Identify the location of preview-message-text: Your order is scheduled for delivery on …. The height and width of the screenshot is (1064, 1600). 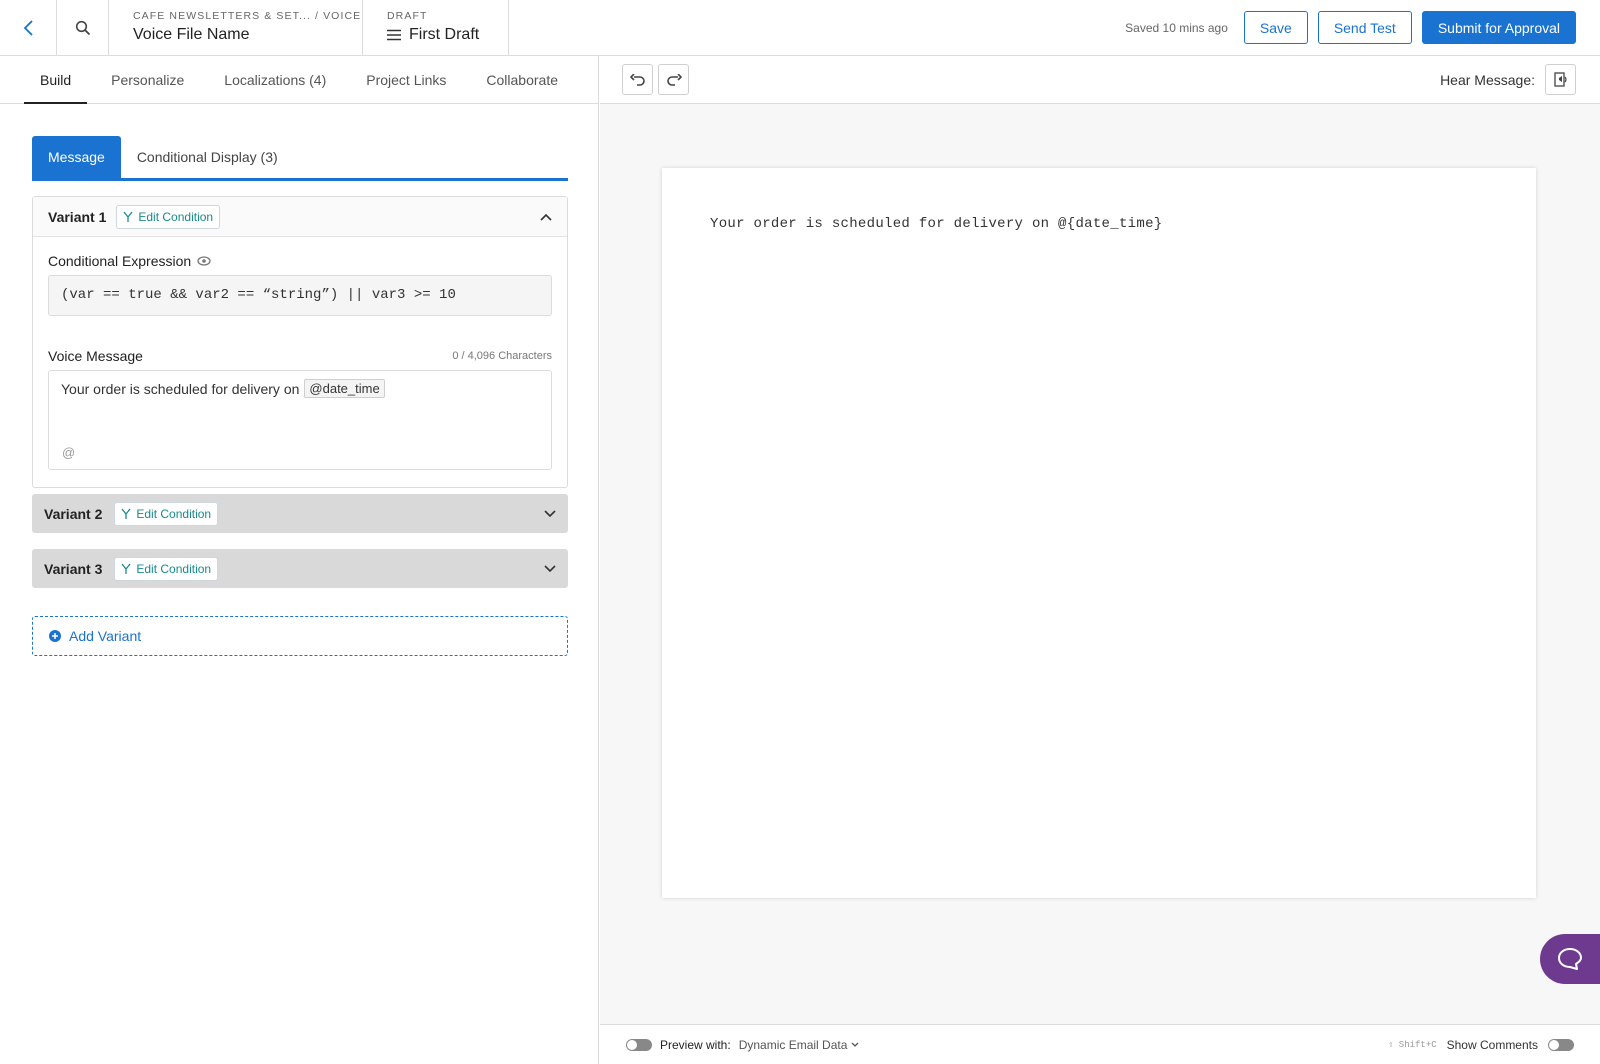
(936, 224).